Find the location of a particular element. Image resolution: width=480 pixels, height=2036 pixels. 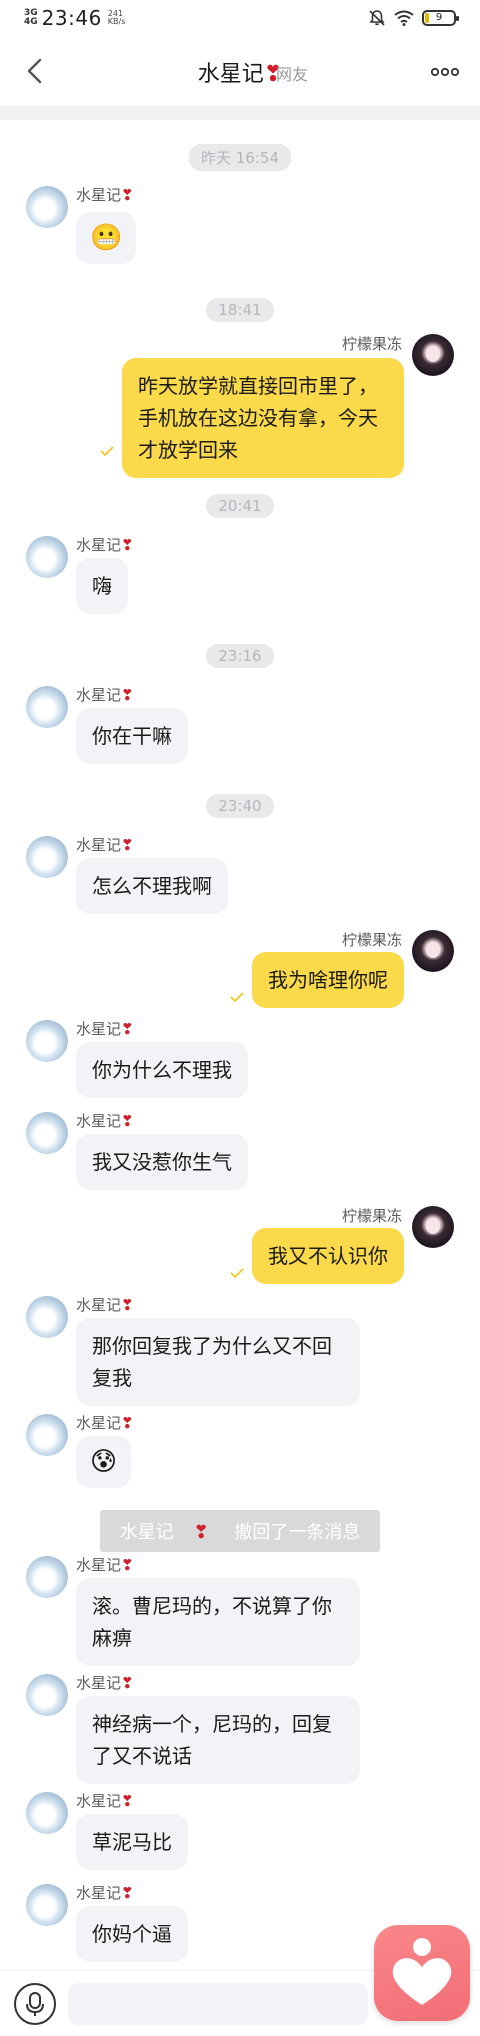

message-bubble-outgoing: 我为啥理你呢 is located at coordinates (328, 980).